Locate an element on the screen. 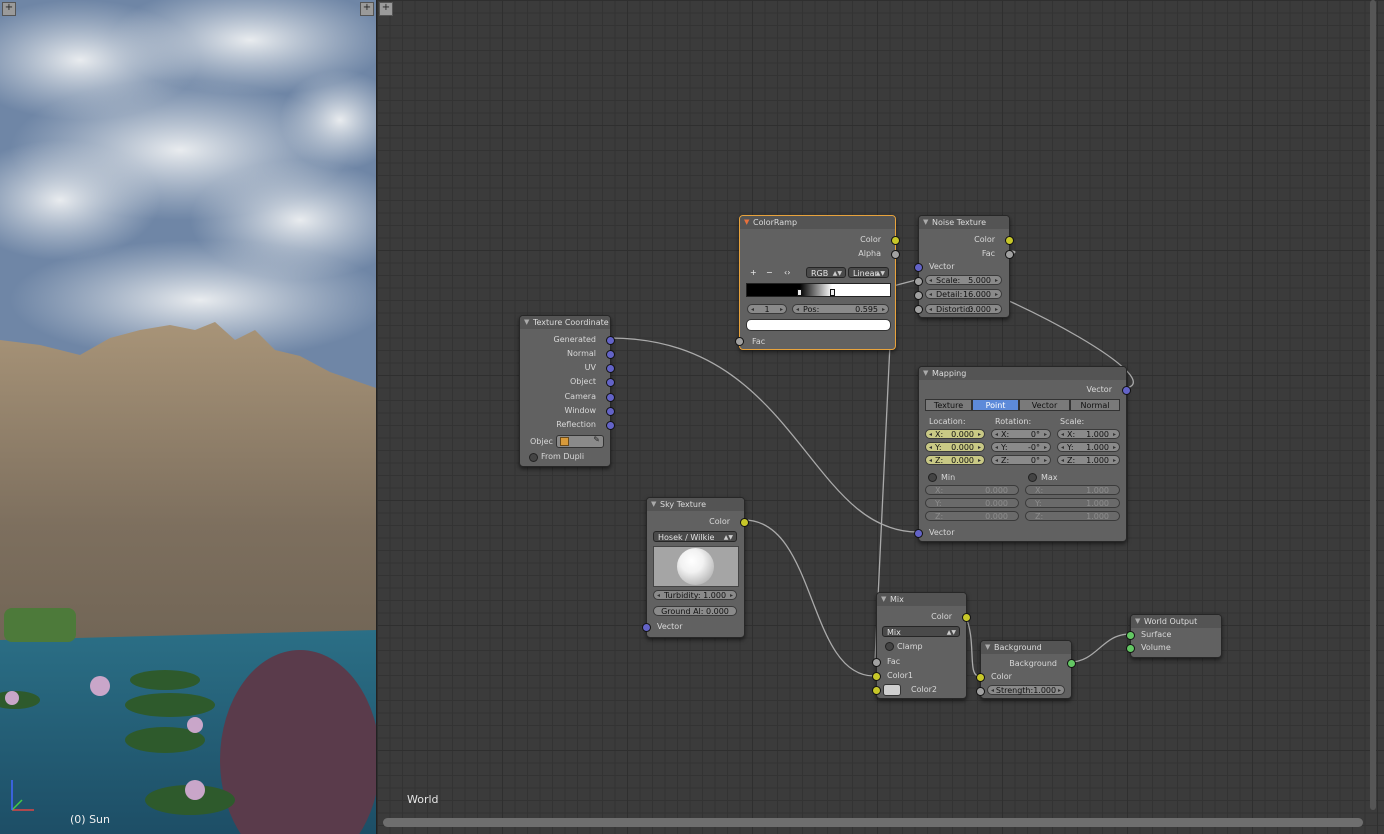  world-output-header: ▼ World Output is located at coordinates (1176, 621).